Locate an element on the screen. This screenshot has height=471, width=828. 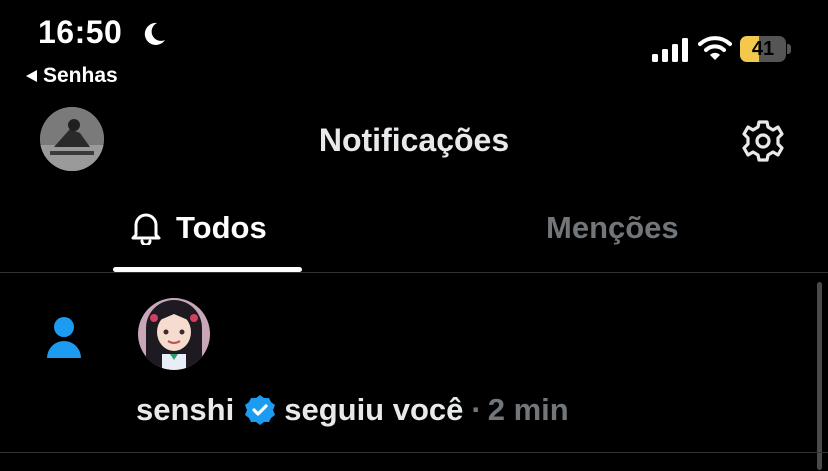
moon-icon is located at coordinates (154, 33).